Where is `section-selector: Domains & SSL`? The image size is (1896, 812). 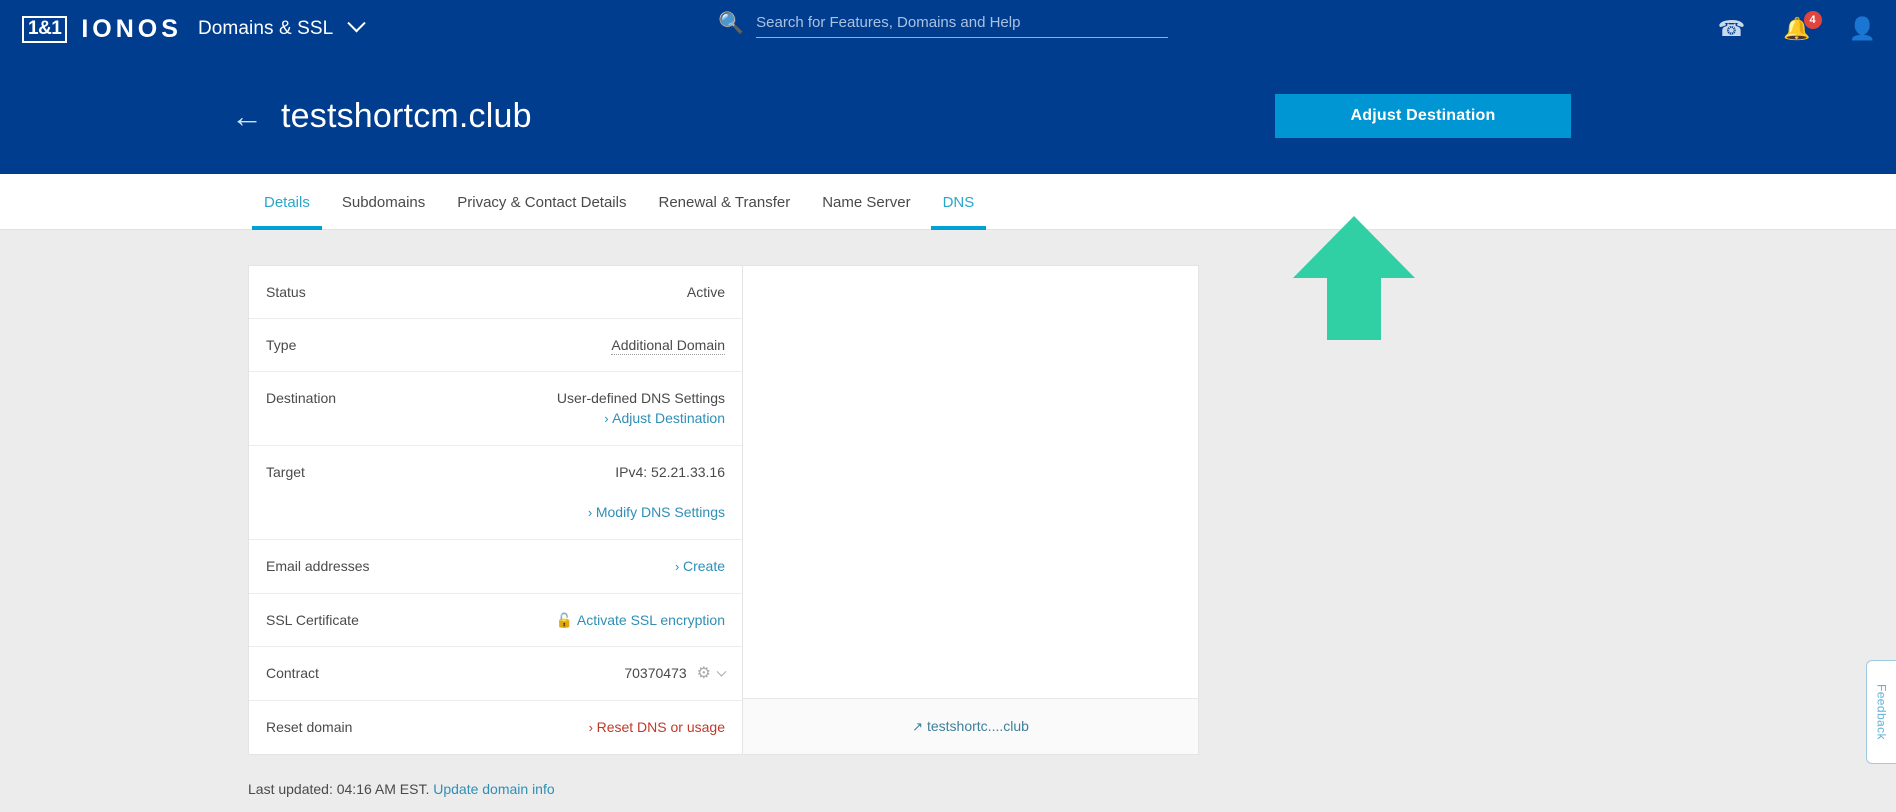 section-selector: Domains & SSL is located at coordinates (281, 27).